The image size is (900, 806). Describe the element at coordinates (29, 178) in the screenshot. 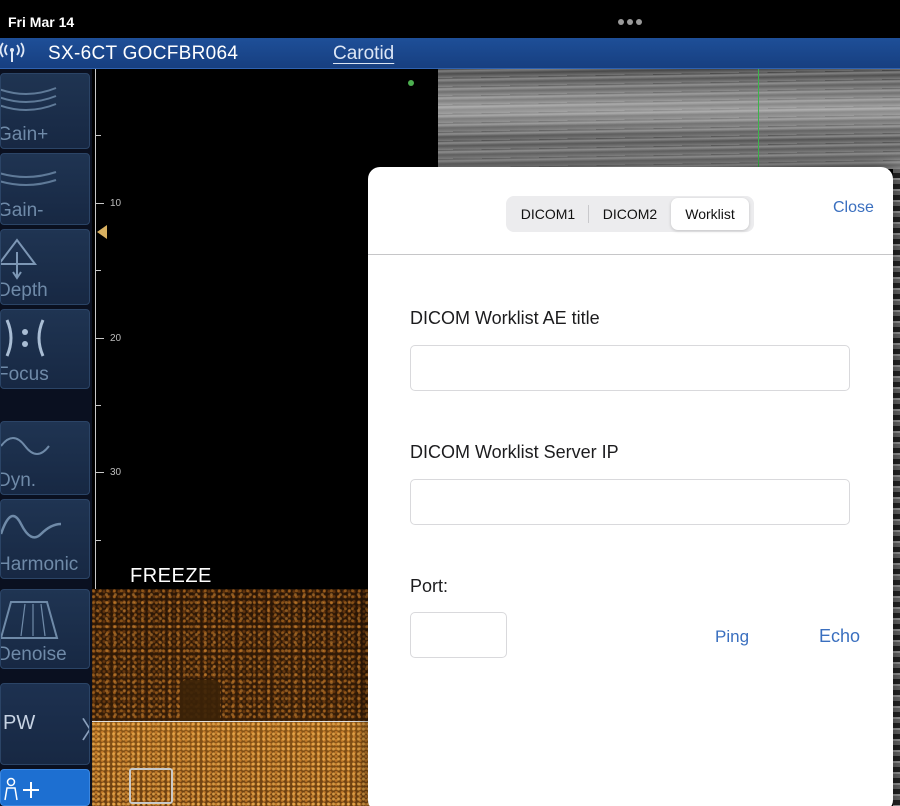

I see `gain-down-icon` at that location.